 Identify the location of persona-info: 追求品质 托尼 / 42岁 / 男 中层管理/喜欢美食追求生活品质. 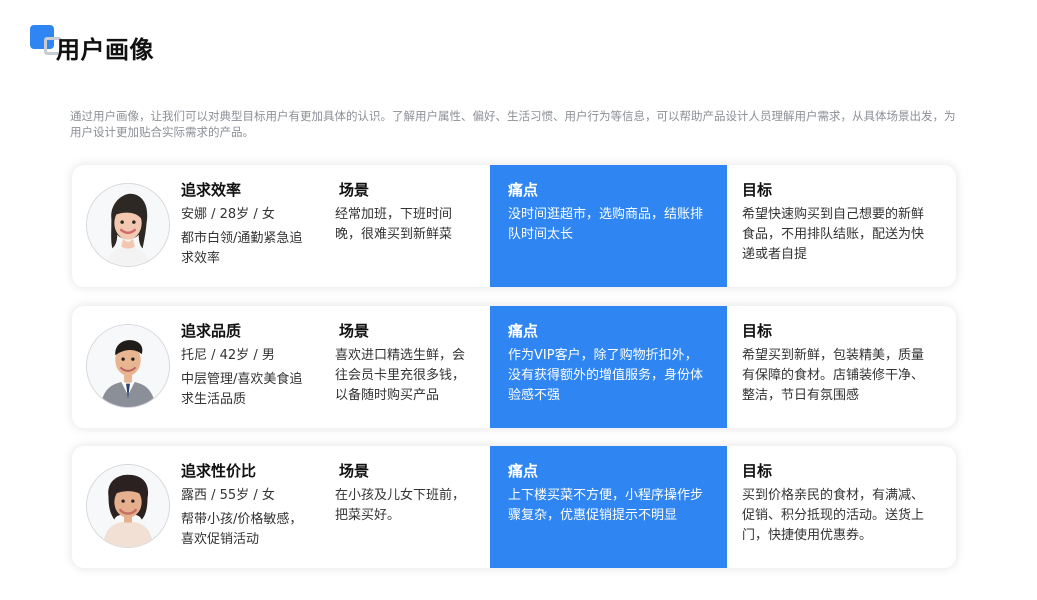
(251, 365).